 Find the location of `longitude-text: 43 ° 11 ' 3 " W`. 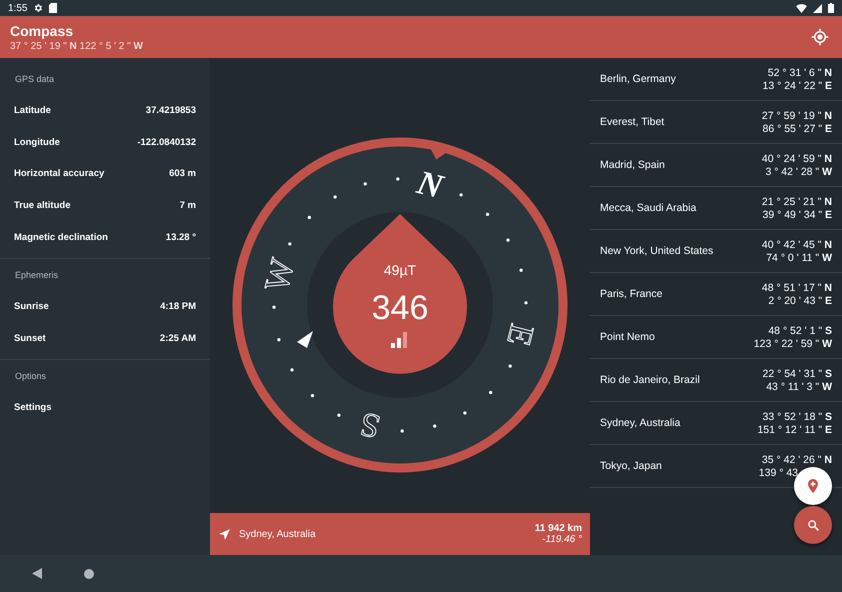

longitude-text: 43 ° 11 ' 3 " W is located at coordinates (799, 386).